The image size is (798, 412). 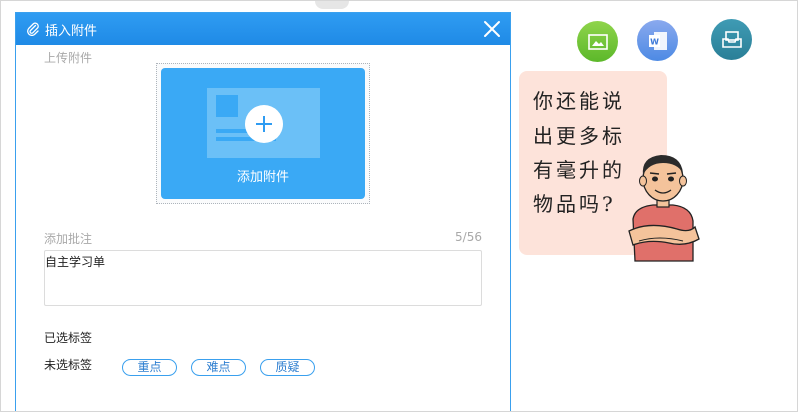 What do you see at coordinates (579, 170) in the screenshot?
I see `bubble-line: 有毫升的` at bounding box center [579, 170].